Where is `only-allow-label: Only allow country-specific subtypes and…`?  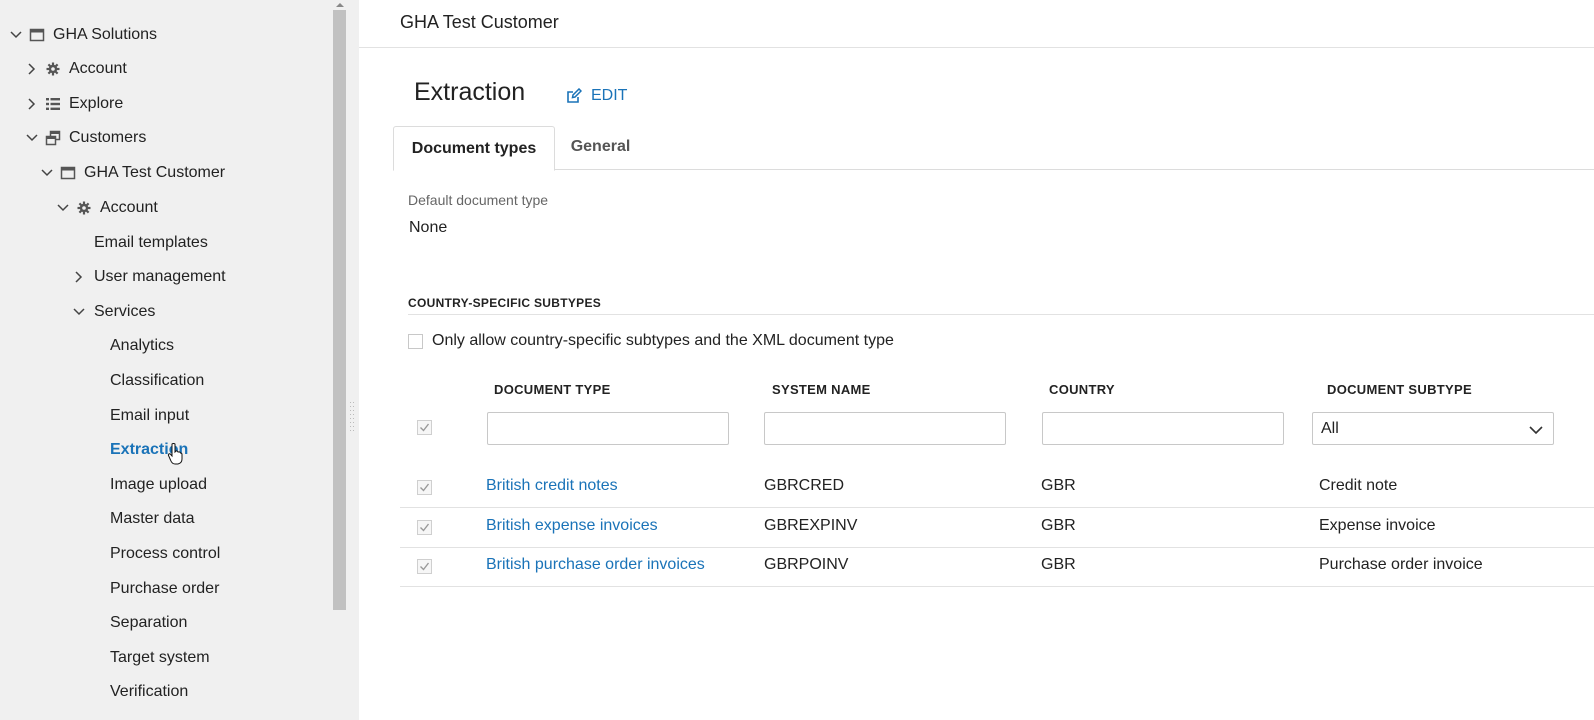 only-allow-label: Only allow country-specific subtypes and… is located at coordinates (663, 340).